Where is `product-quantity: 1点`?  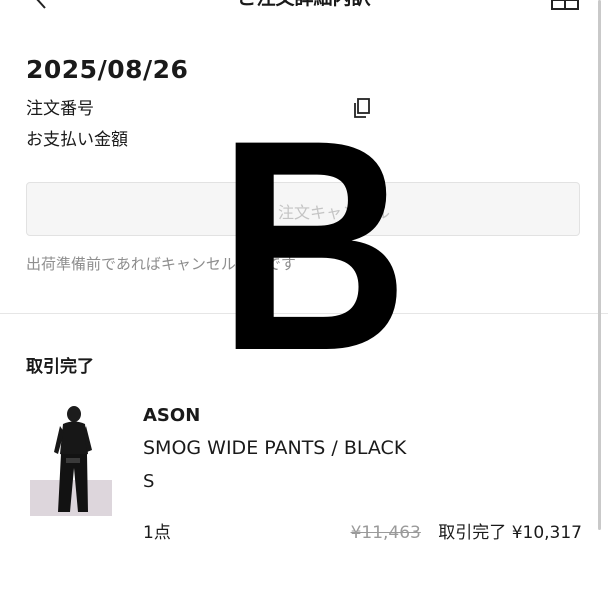
product-quantity: 1点 is located at coordinates (157, 533).